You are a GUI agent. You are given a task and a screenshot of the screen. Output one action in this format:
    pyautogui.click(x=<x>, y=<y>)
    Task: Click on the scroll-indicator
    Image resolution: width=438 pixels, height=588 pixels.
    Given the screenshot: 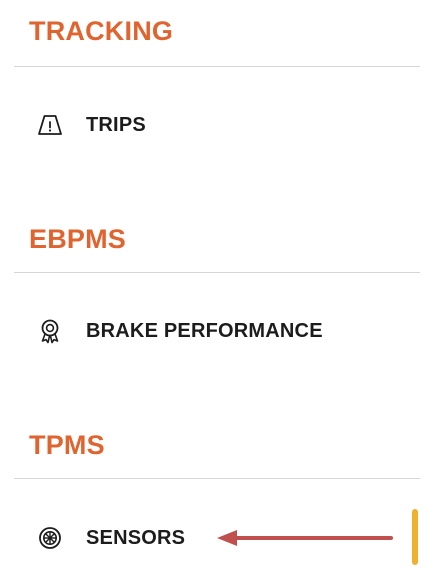 What is the action you would take?
    pyautogui.click(x=415, y=537)
    